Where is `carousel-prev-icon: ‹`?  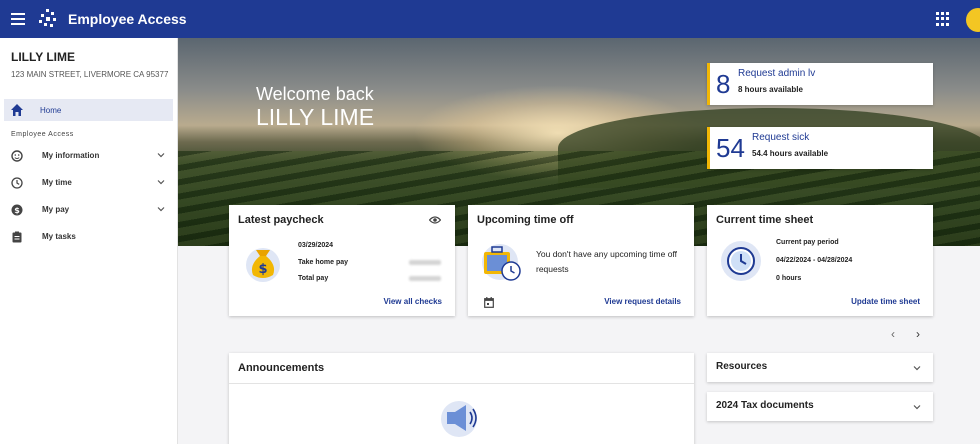
carousel-prev-icon: ‹ is located at coordinates (893, 334).